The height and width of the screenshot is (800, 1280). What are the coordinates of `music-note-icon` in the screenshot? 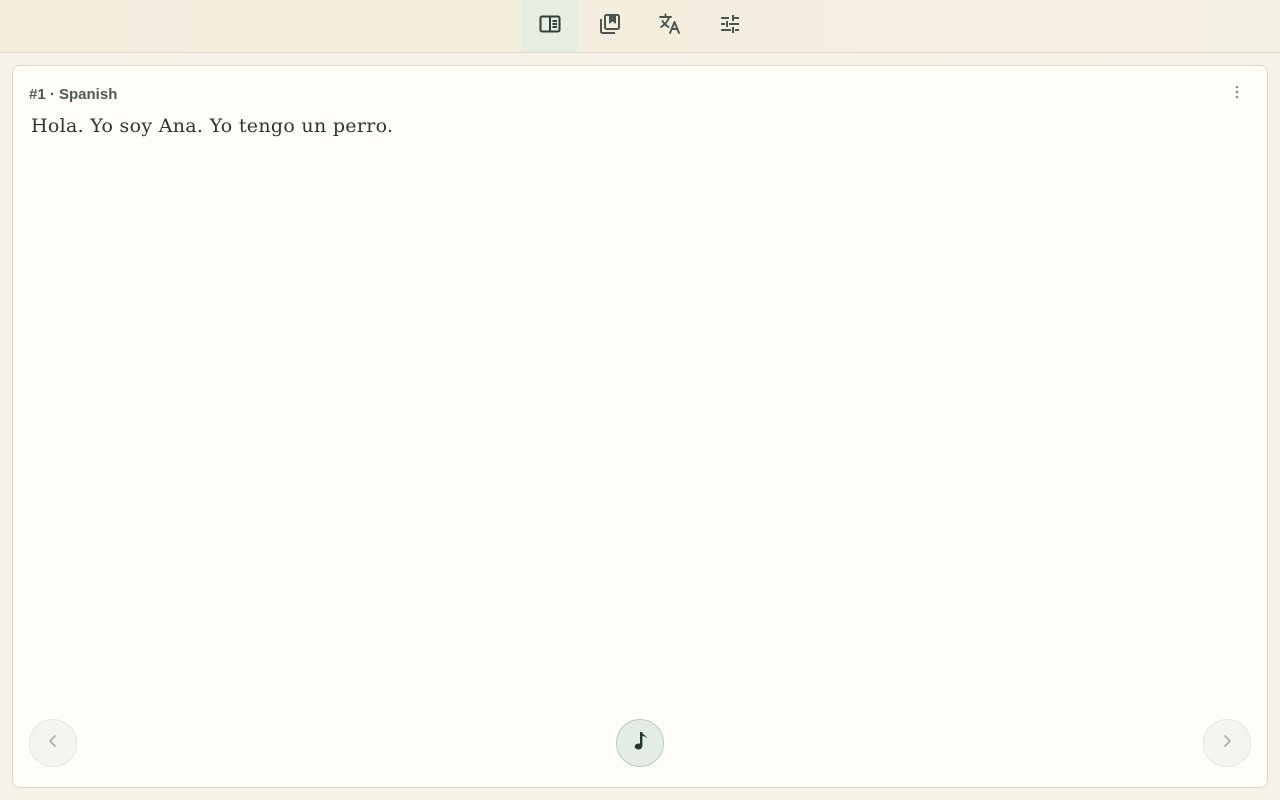 It's located at (640, 743).